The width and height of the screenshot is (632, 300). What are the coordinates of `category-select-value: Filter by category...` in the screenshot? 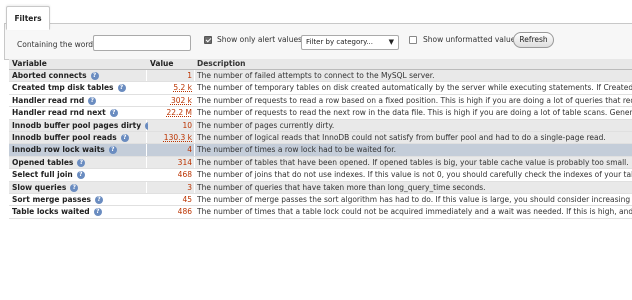 It's located at (339, 42).